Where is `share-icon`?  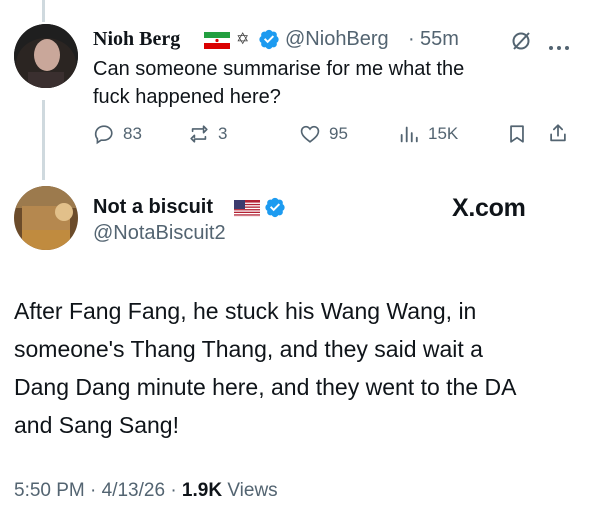
share-icon is located at coordinates (558, 135).